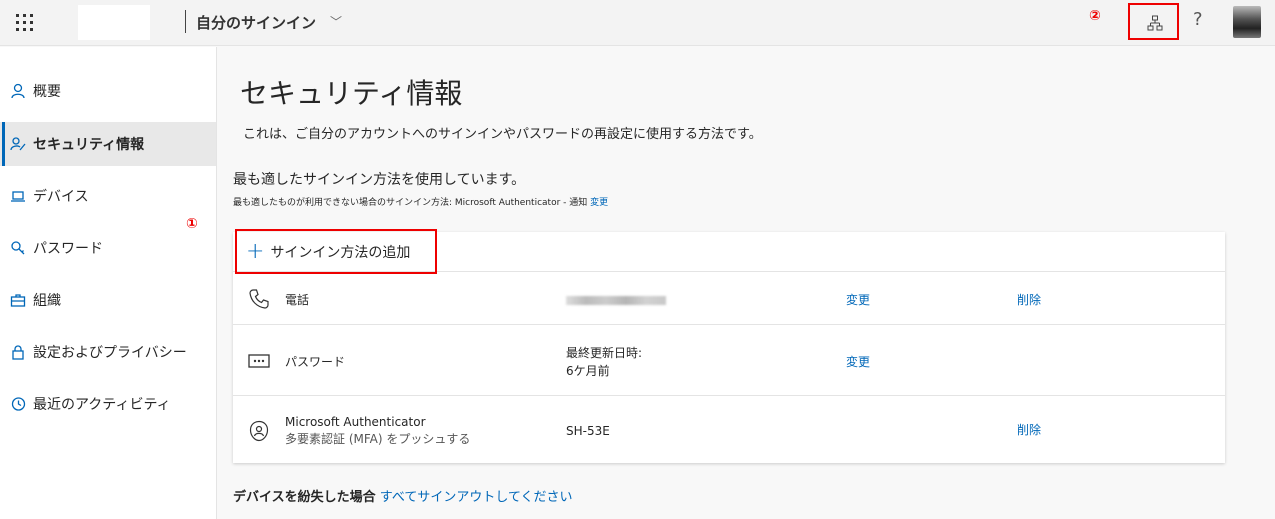 The width and height of the screenshot is (1275, 519). What do you see at coordinates (255, 251) in the screenshot?
I see `plus-icon: +` at bounding box center [255, 251].